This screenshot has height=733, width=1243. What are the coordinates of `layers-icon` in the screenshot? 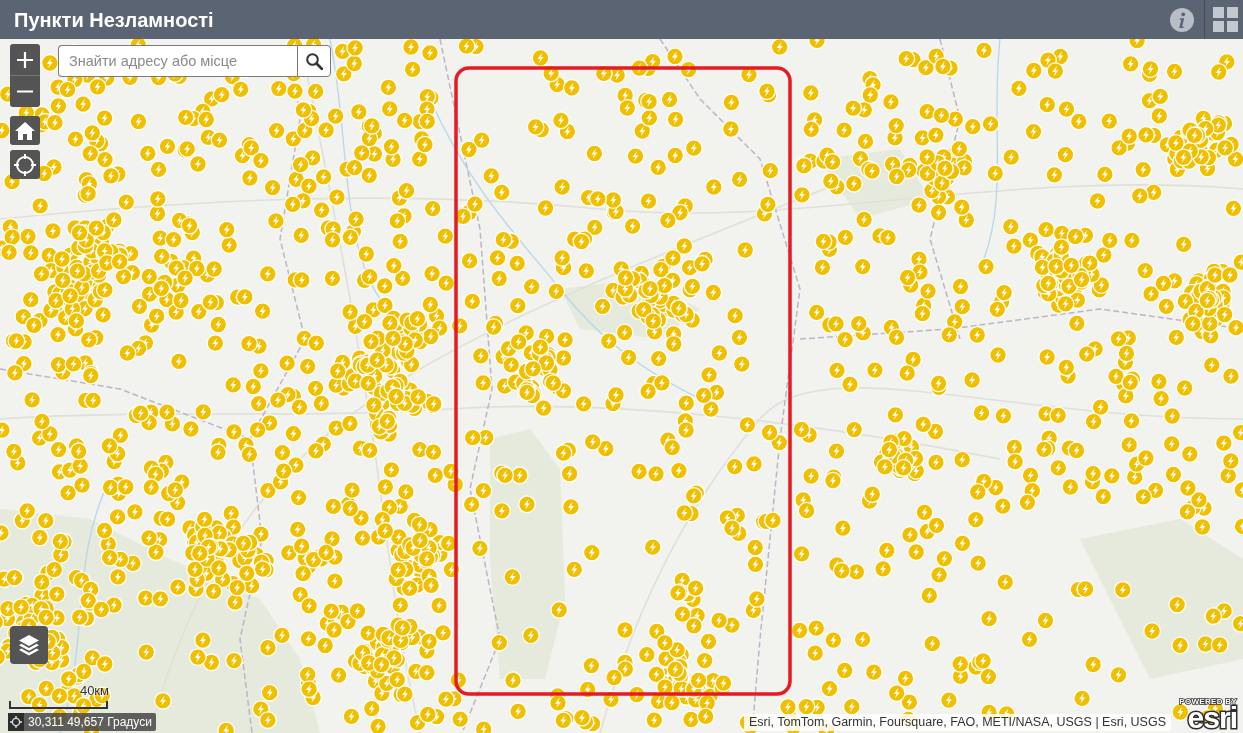 It's located at (29, 645).